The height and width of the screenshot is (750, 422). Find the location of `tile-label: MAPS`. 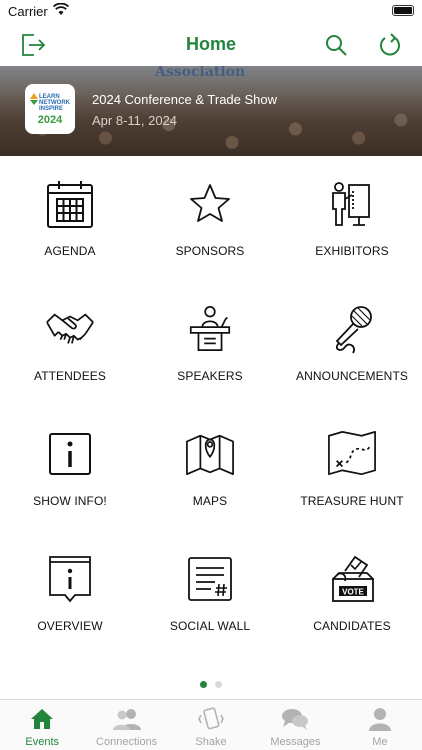

tile-label: MAPS is located at coordinates (210, 501).